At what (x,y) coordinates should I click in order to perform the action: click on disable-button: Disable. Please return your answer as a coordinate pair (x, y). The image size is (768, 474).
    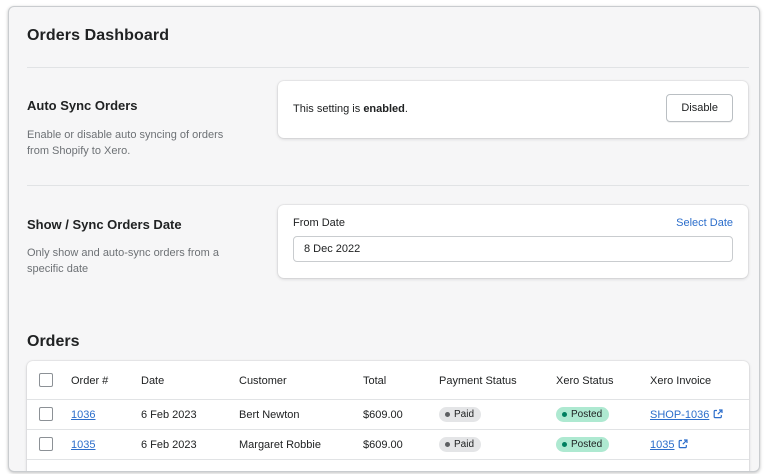
    Looking at the image, I should click on (699, 108).